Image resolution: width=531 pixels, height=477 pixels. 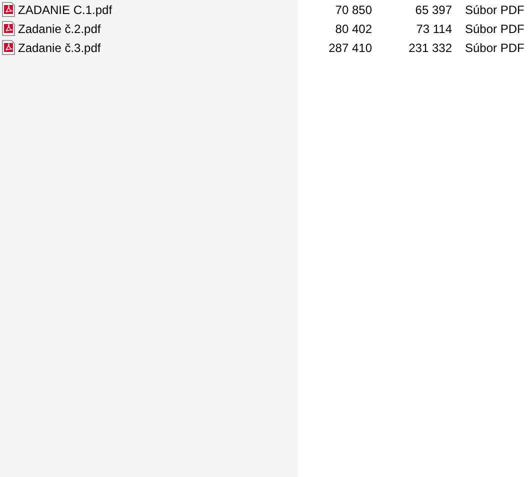 What do you see at coordinates (353, 29) in the screenshot?
I see `file-size: 80 402` at bounding box center [353, 29].